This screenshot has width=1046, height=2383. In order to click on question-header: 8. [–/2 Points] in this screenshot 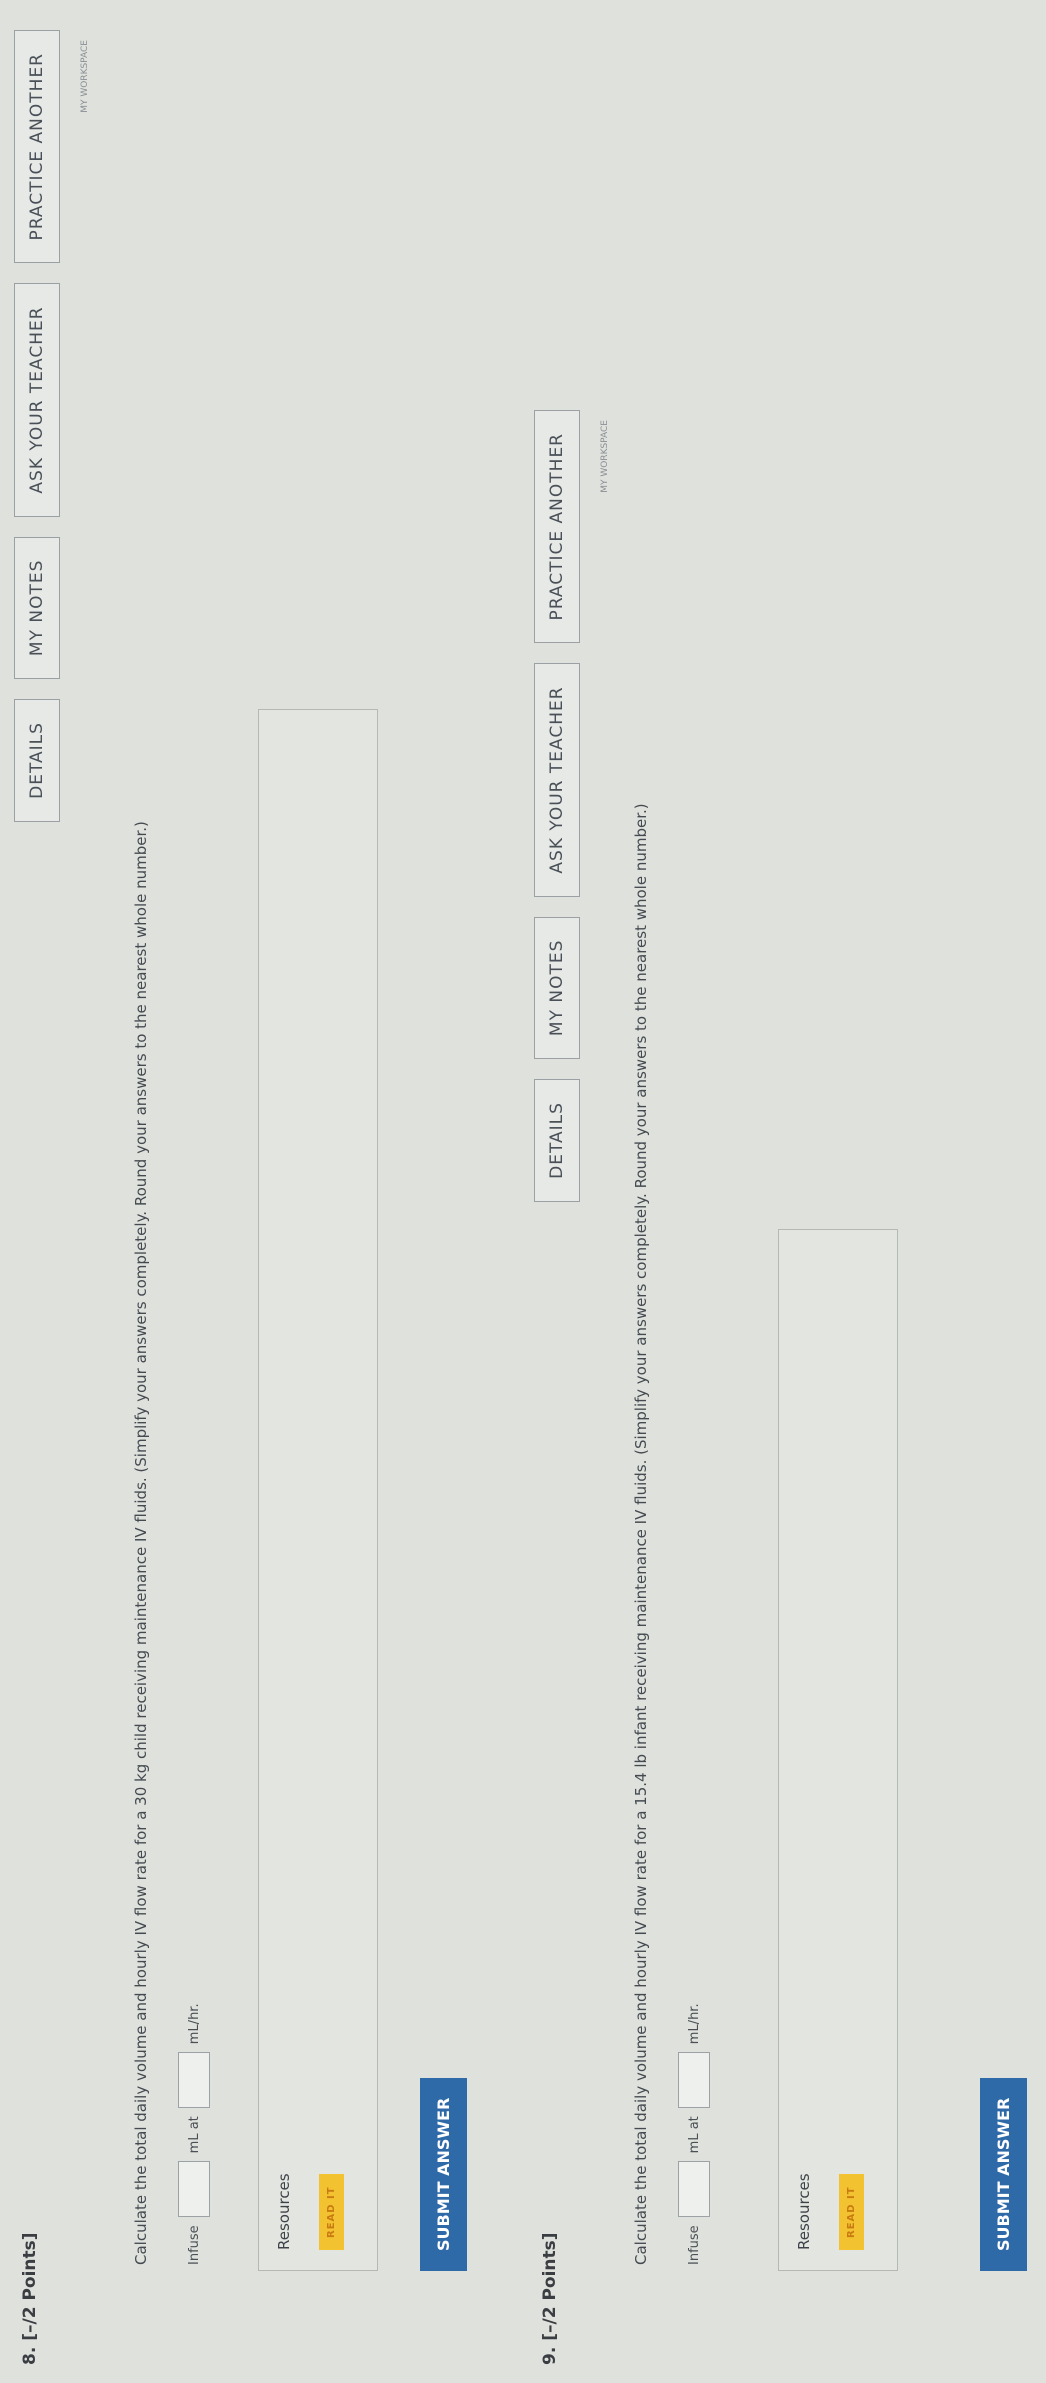, I will do `click(30, 2298)`.